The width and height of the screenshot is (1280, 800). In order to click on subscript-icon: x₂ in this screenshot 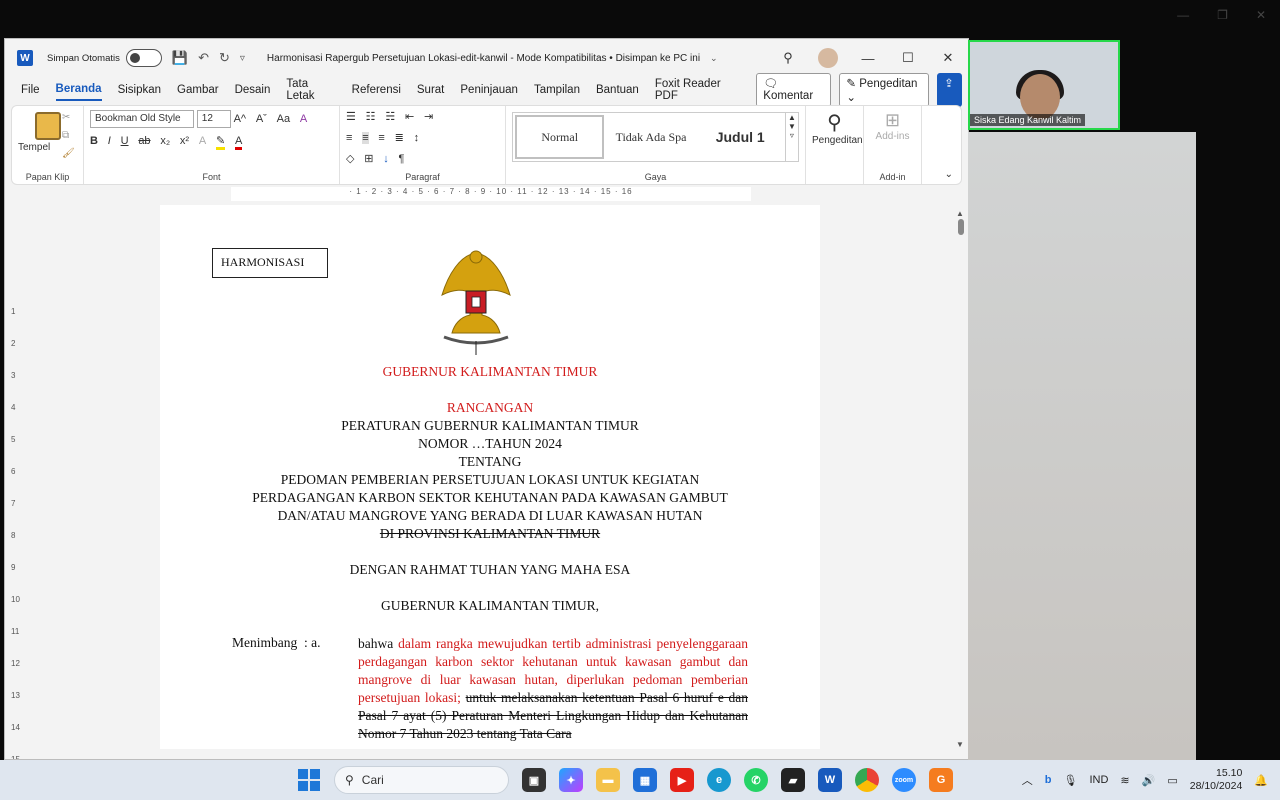, I will do `click(165, 141)`.